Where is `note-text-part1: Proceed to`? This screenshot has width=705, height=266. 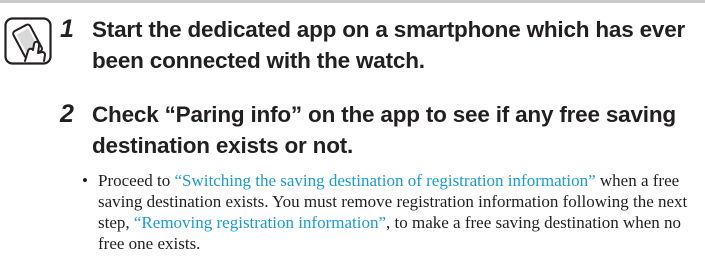 note-text-part1: Proceed to is located at coordinates (136, 180).